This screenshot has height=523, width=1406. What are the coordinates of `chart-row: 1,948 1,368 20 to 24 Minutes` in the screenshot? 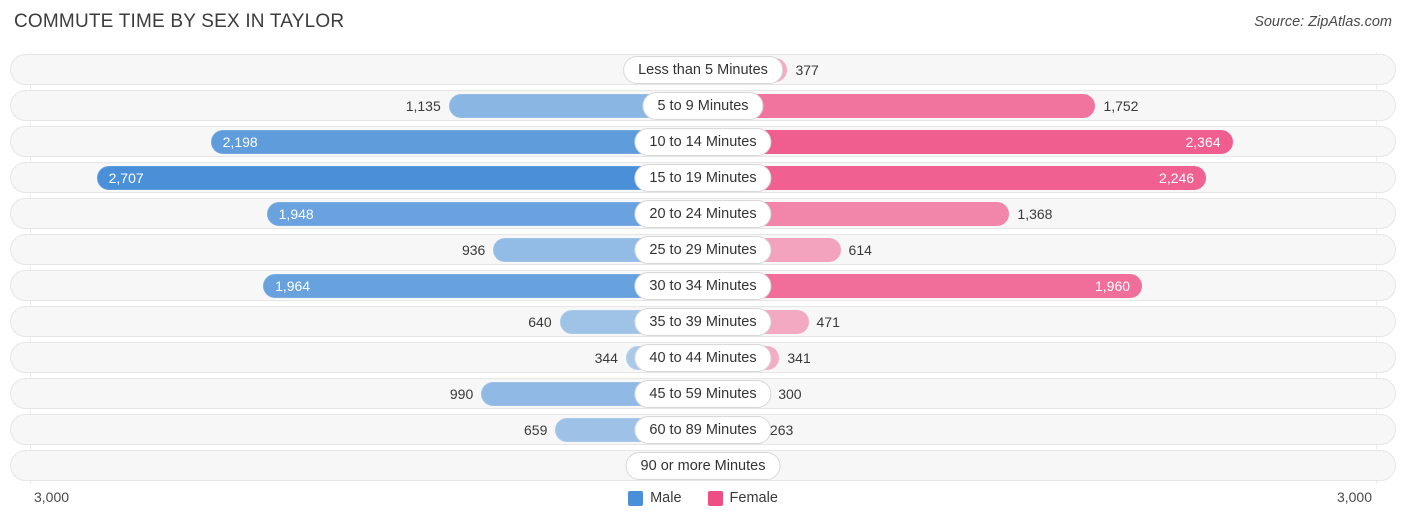 It's located at (703, 214).